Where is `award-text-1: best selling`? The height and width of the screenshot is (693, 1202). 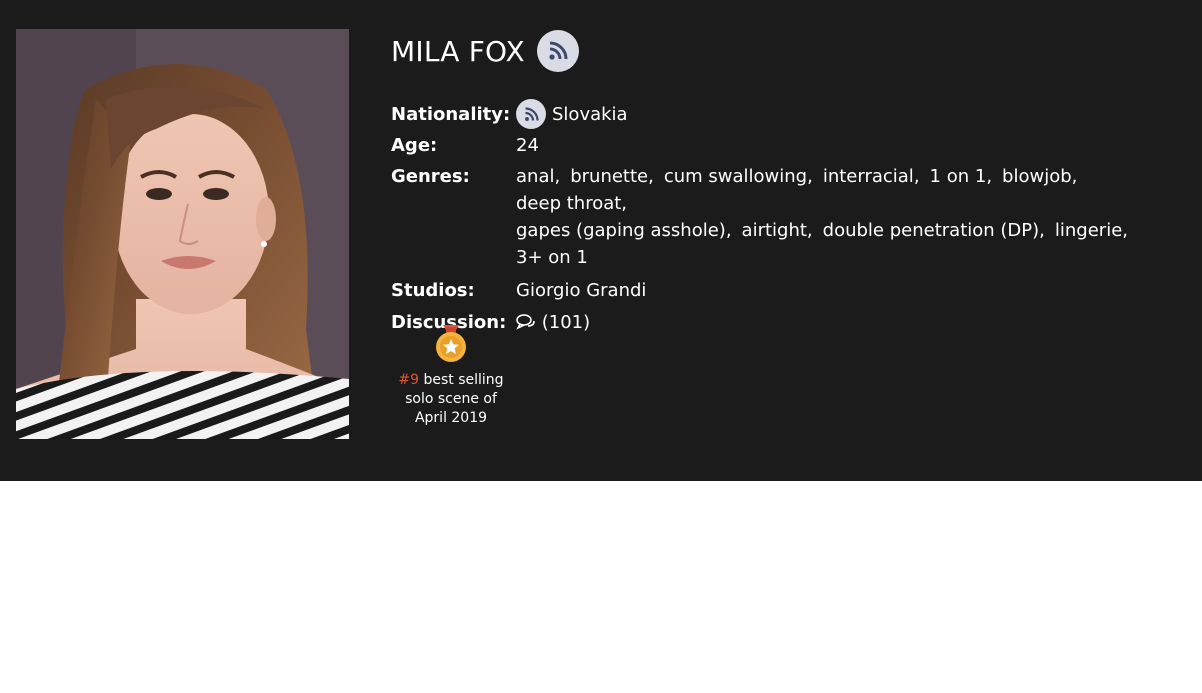 award-text-1: best selling is located at coordinates (461, 380).